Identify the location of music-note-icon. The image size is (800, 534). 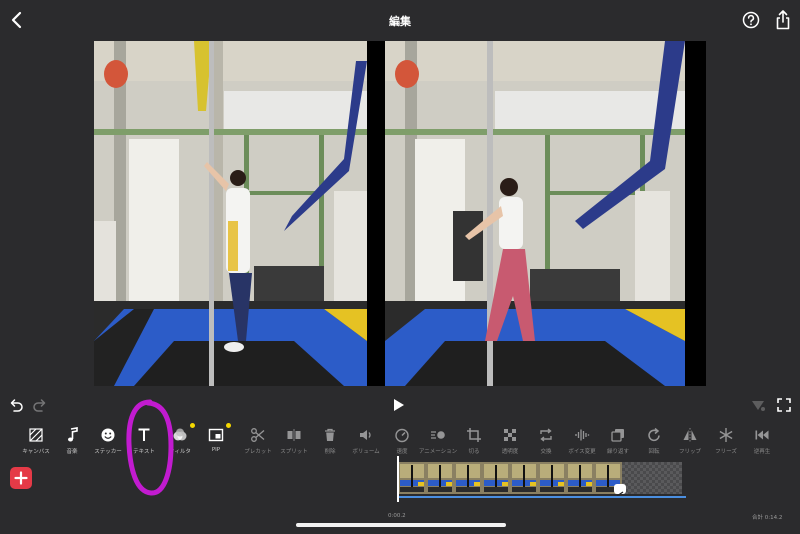
(73, 434).